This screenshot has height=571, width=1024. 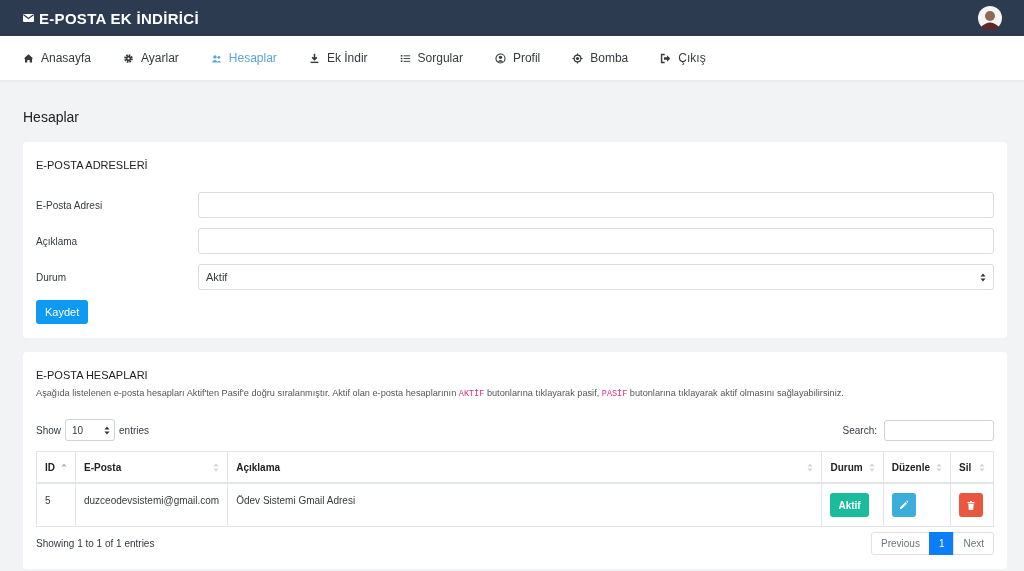 I want to click on trash-icon, so click(x=971, y=505).